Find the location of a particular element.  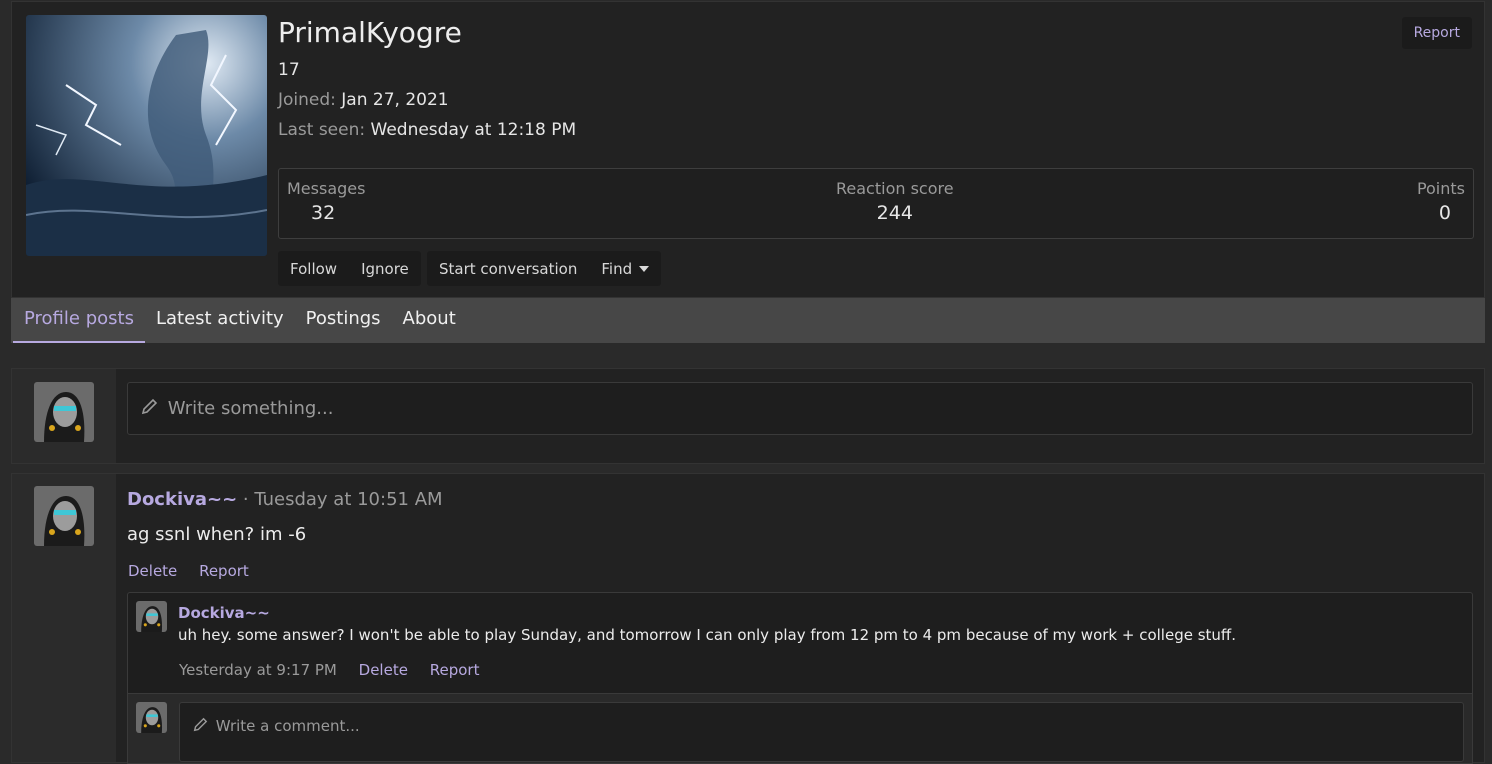

comment-actions: Yesterday at 9:17 PM Delete Report is located at coordinates (337, 670).